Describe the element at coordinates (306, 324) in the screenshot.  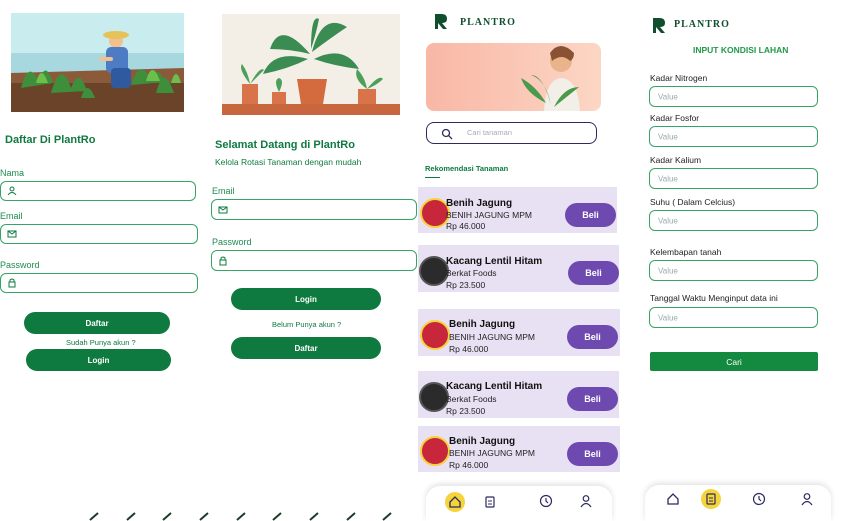
I see `no-account-link: Belum Punya akun ?` at that location.